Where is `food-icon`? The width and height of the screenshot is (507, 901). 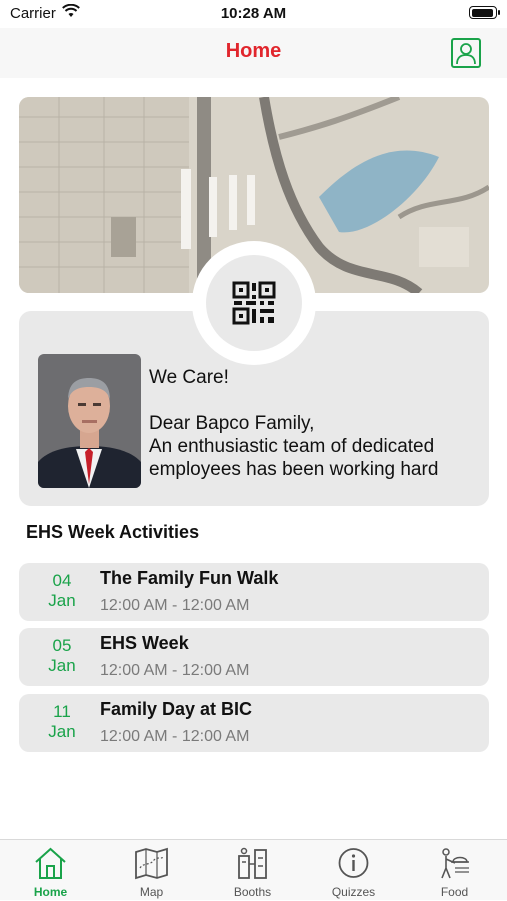
food-icon is located at coordinates (455, 863).